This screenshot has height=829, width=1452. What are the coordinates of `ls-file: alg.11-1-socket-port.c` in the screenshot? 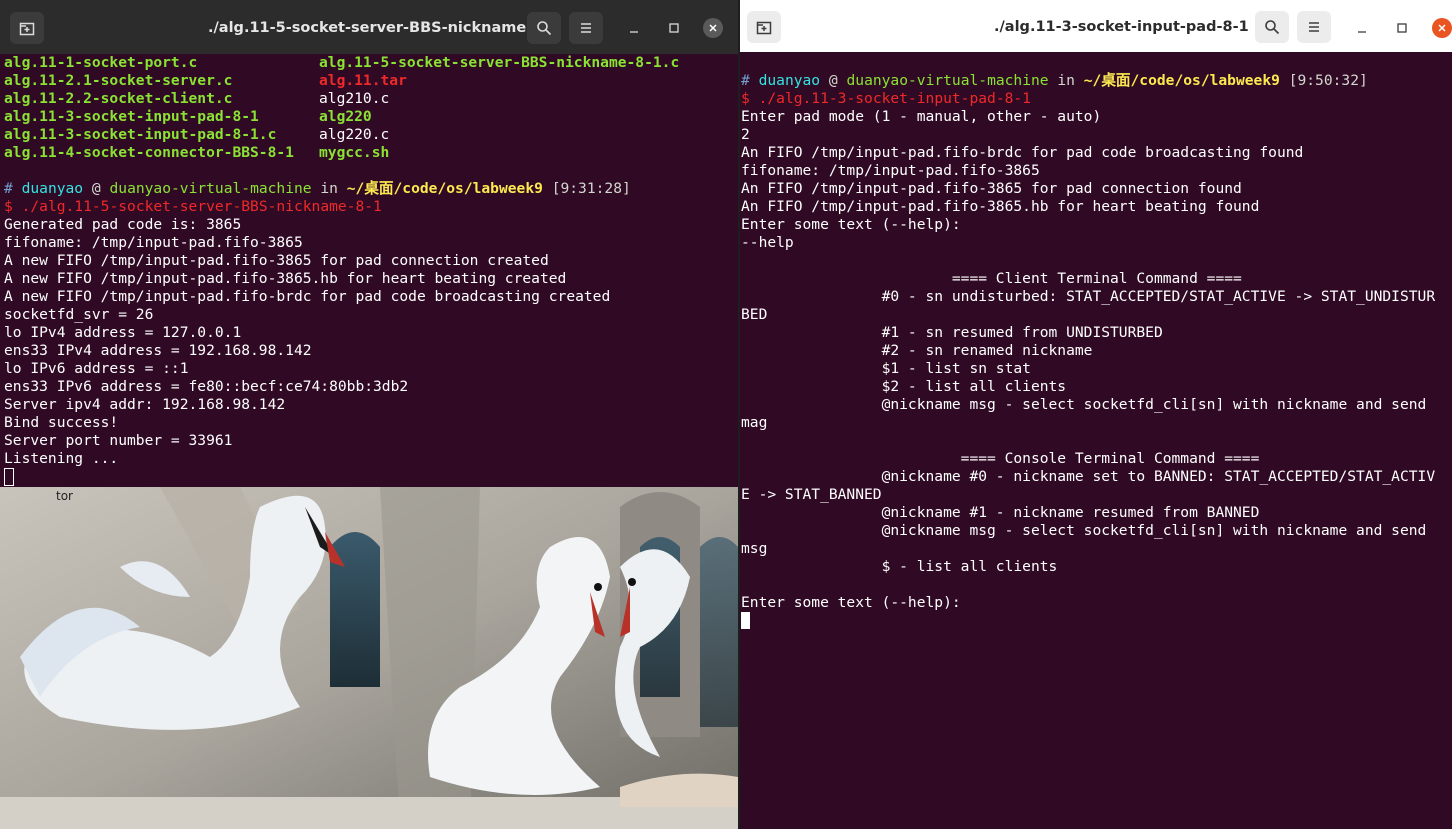 It's located at (101, 62).